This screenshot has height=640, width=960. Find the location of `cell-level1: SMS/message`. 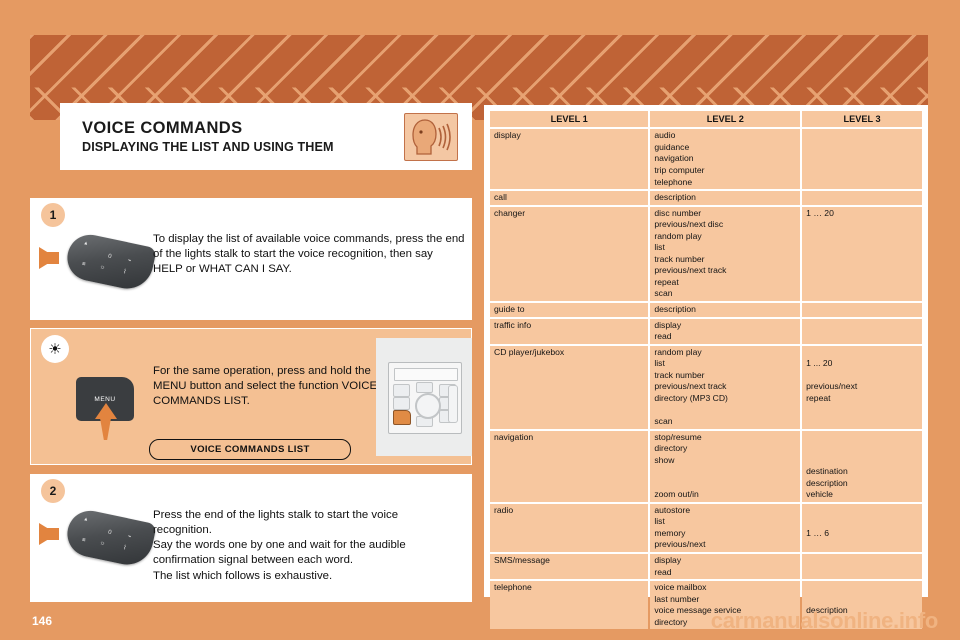

cell-level1: SMS/message is located at coordinates (569, 566).